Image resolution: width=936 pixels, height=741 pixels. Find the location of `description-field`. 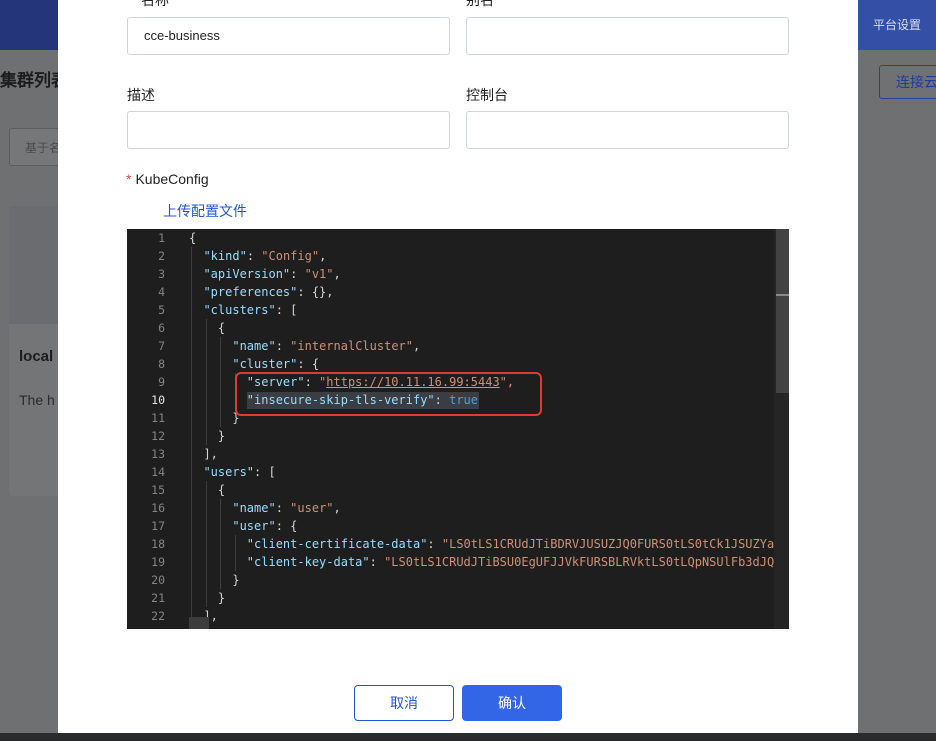

description-field is located at coordinates (288, 130).